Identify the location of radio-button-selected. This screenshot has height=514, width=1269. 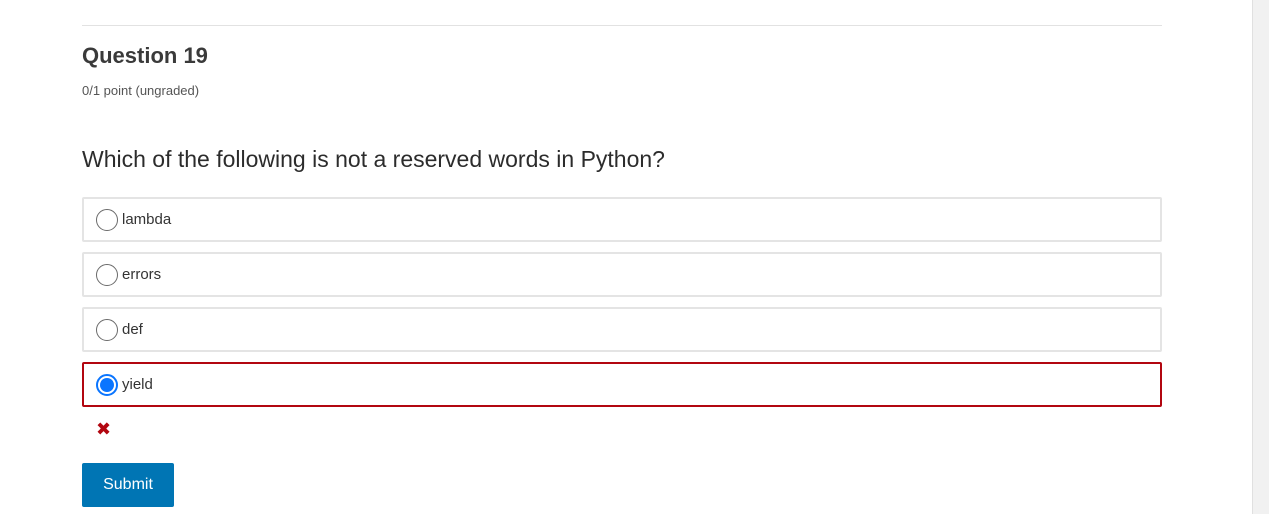
(107, 384).